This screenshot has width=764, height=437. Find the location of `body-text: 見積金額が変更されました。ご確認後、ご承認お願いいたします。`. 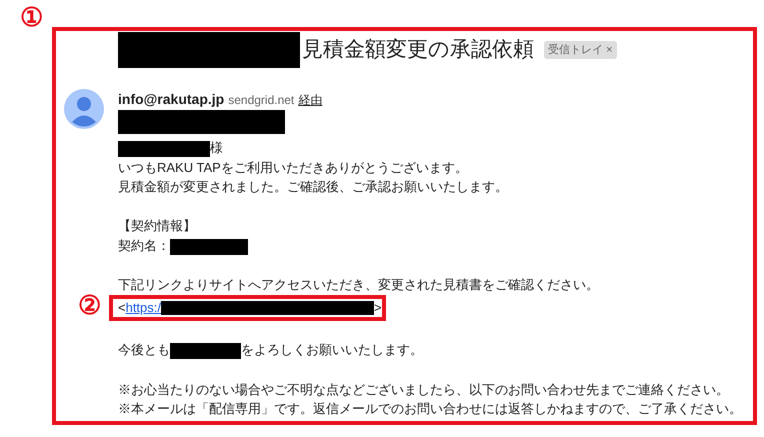

body-text: 見積金額が変更されました。ご確認後、ご承認お願いいたします。 is located at coordinates (313, 186).